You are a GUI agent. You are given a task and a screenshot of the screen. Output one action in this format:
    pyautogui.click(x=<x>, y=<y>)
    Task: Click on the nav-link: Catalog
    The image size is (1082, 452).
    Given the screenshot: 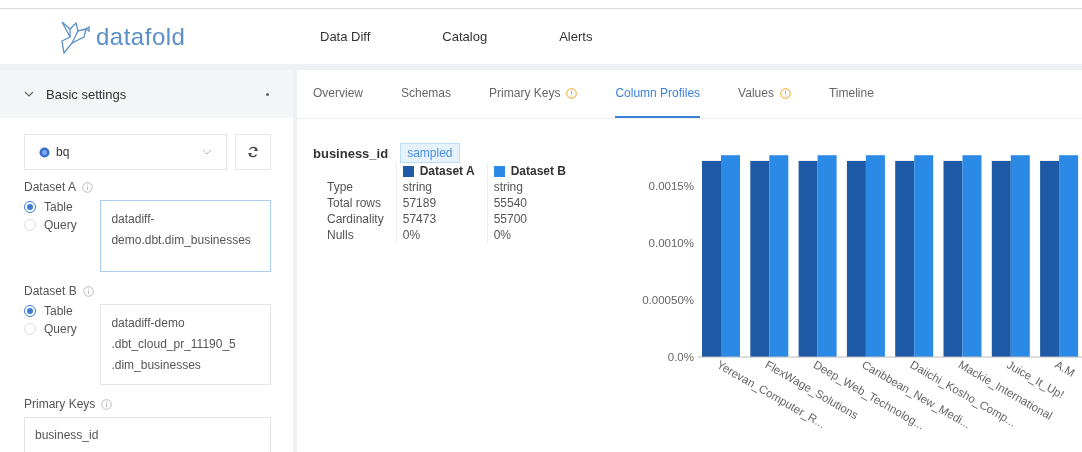 What is the action you would take?
    pyautogui.click(x=465, y=36)
    